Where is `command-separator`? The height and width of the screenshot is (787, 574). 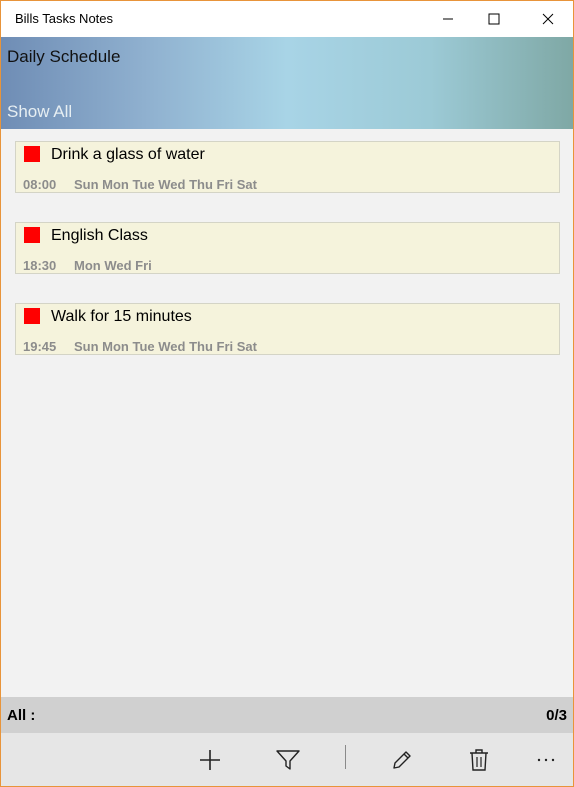 command-separator is located at coordinates (345, 757).